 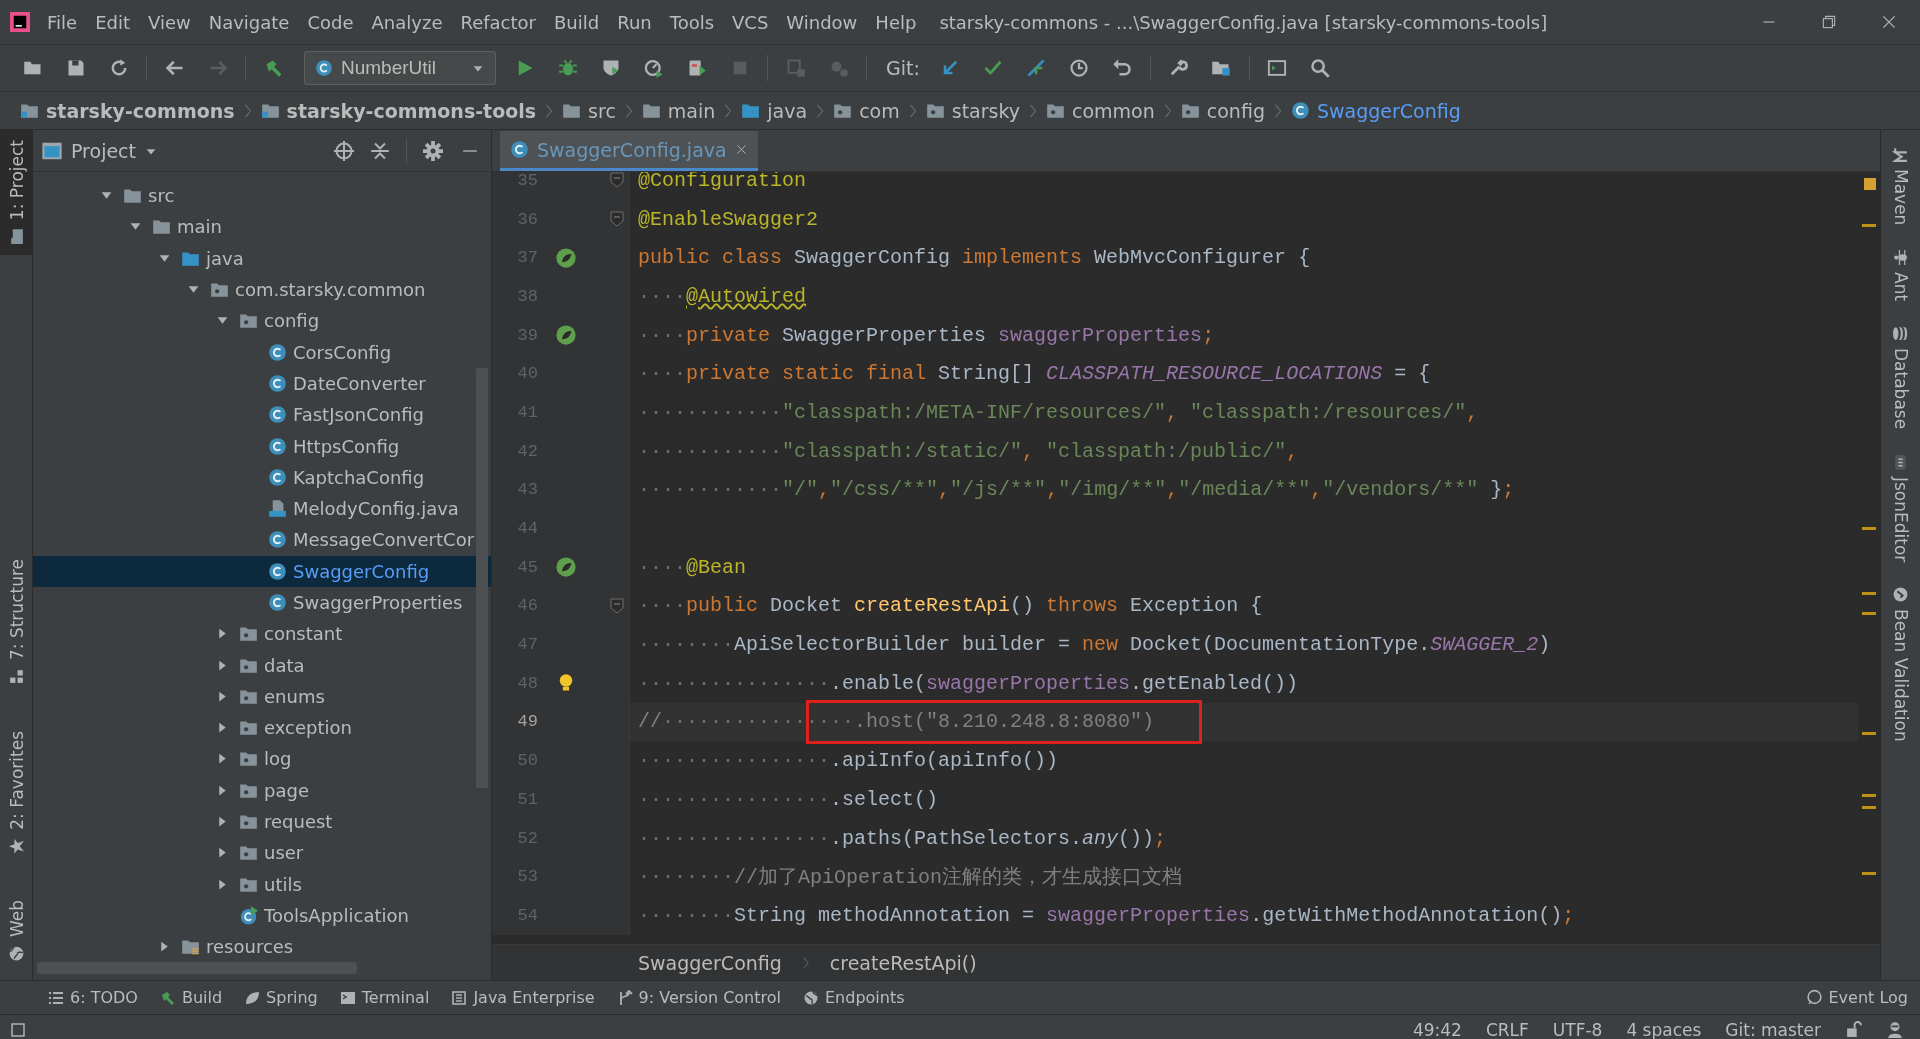 What do you see at coordinates (678, 110) in the screenshot?
I see `breadcrumb-item: main` at bounding box center [678, 110].